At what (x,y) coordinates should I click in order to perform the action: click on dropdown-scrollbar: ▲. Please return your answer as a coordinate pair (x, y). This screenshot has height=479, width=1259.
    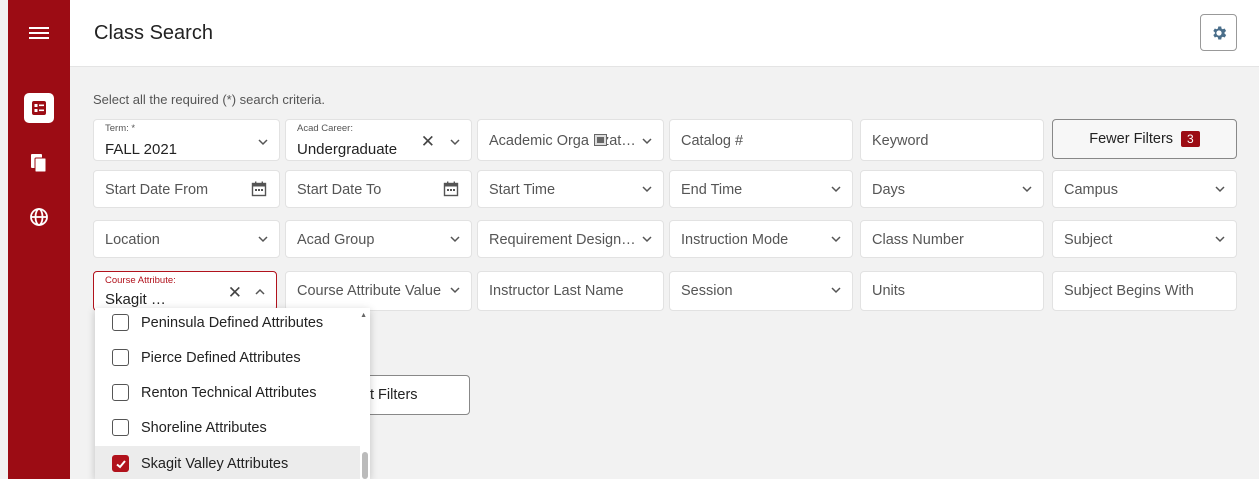
    Looking at the image, I should click on (365, 393).